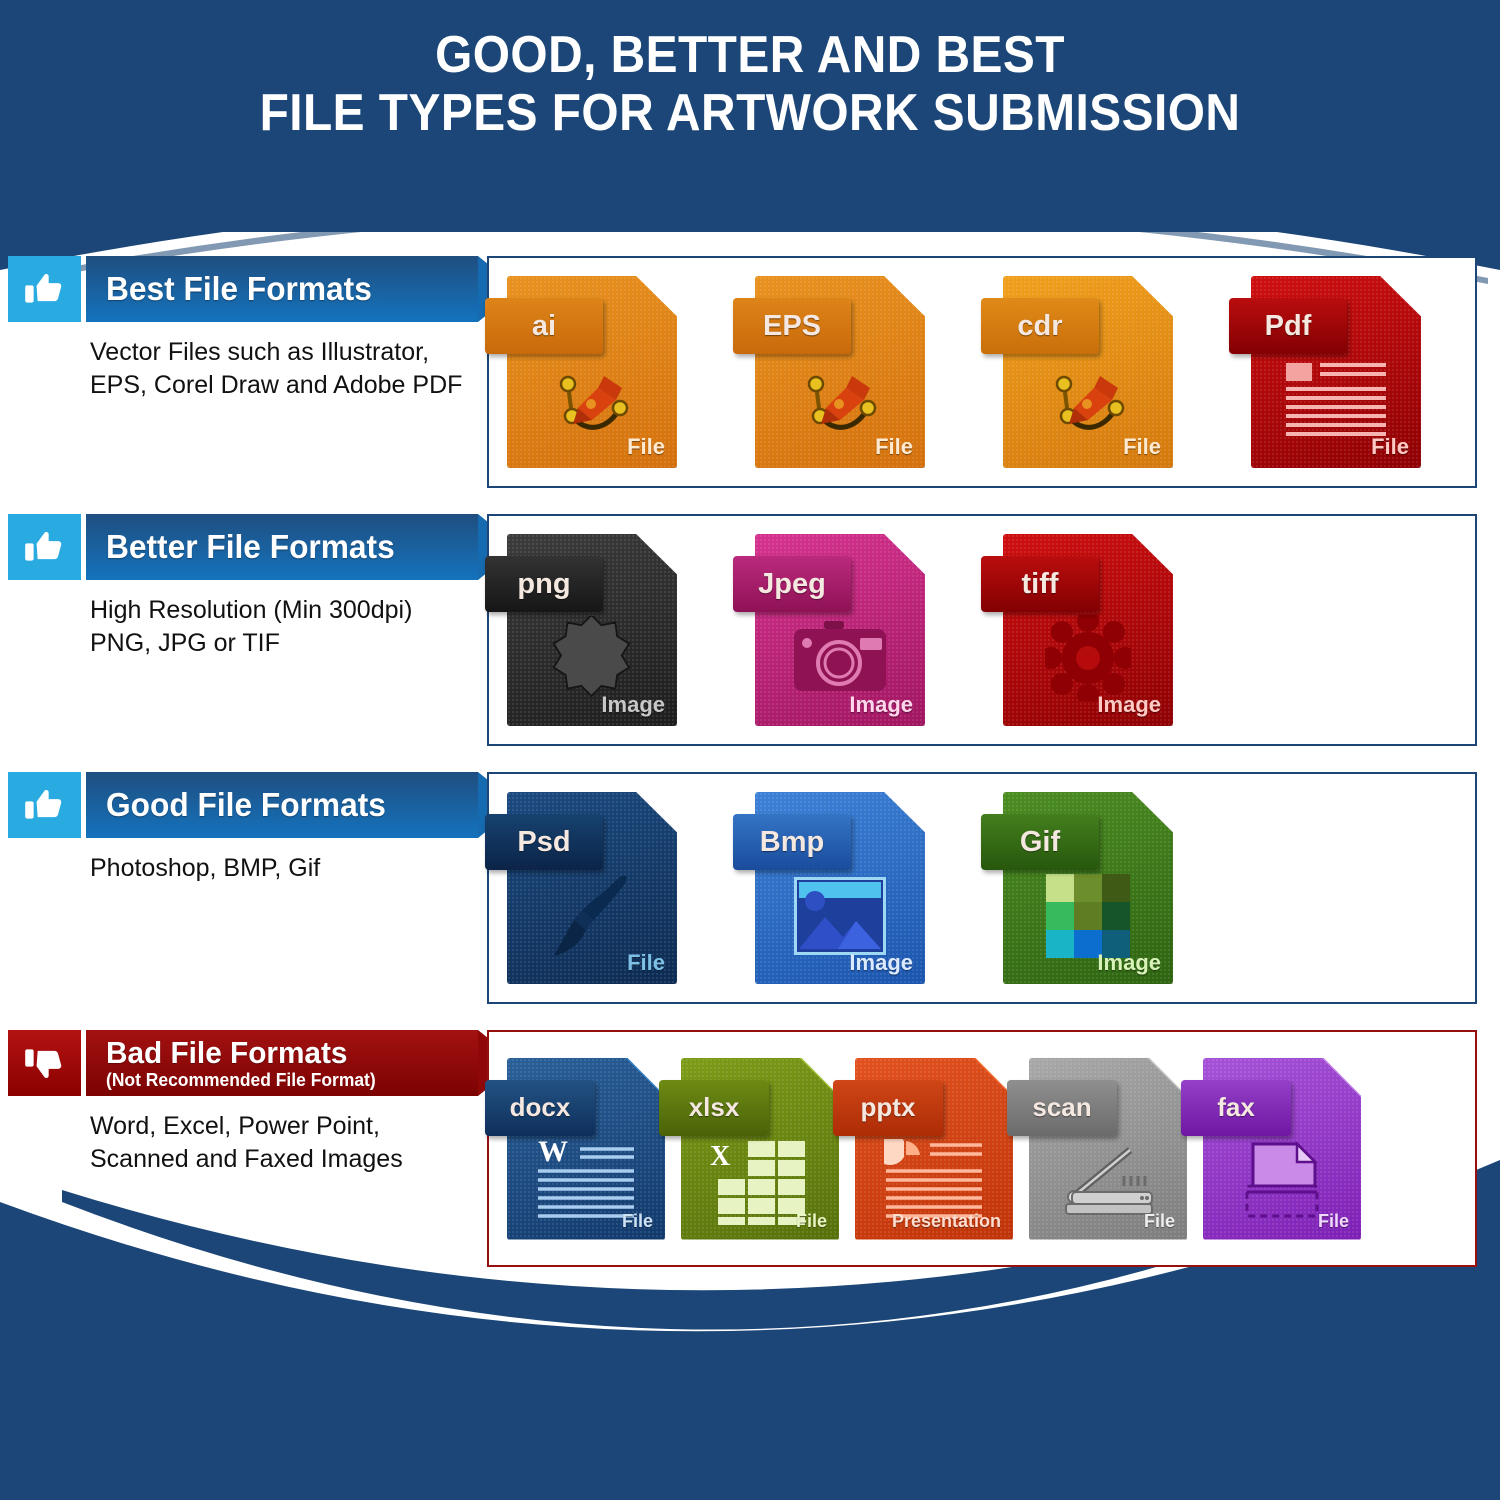 The image size is (1500, 1500). I want to click on section-header-better: Better File Formats, so click(263, 547).